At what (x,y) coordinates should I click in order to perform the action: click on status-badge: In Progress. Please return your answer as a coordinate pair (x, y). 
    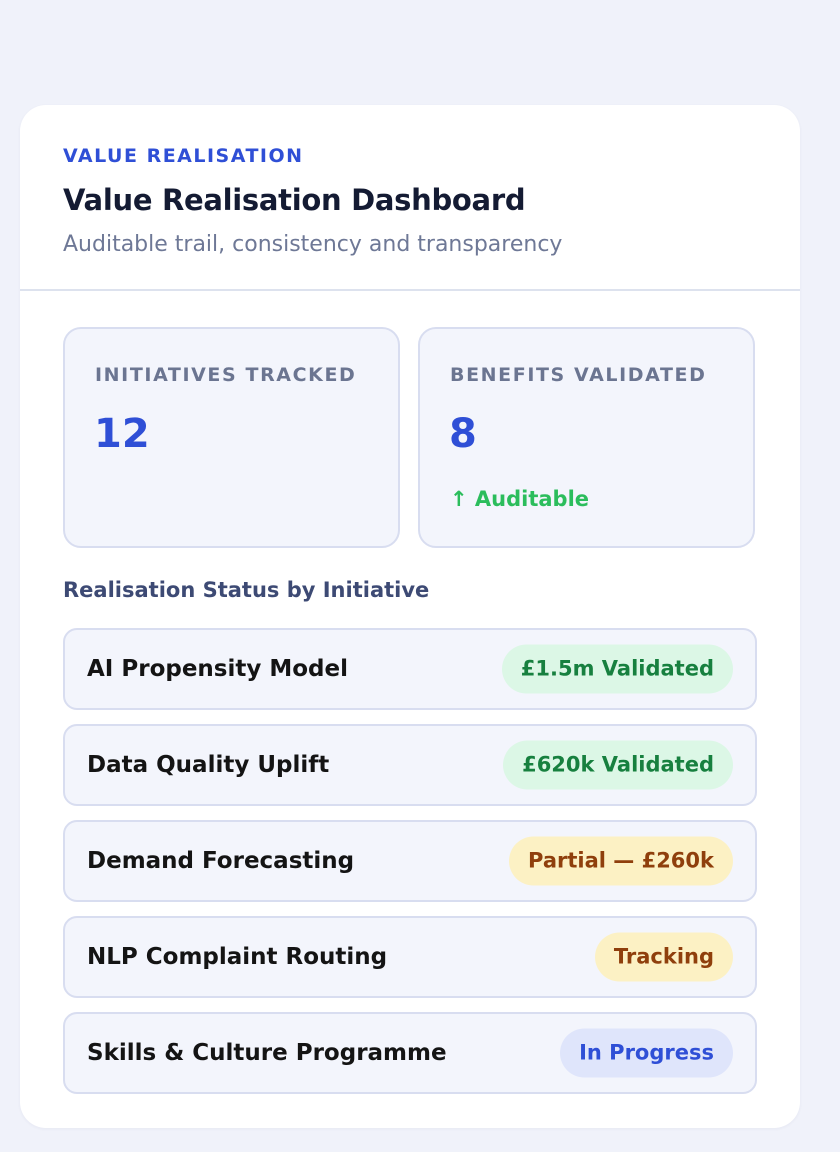
    Looking at the image, I should click on (646, 1053).